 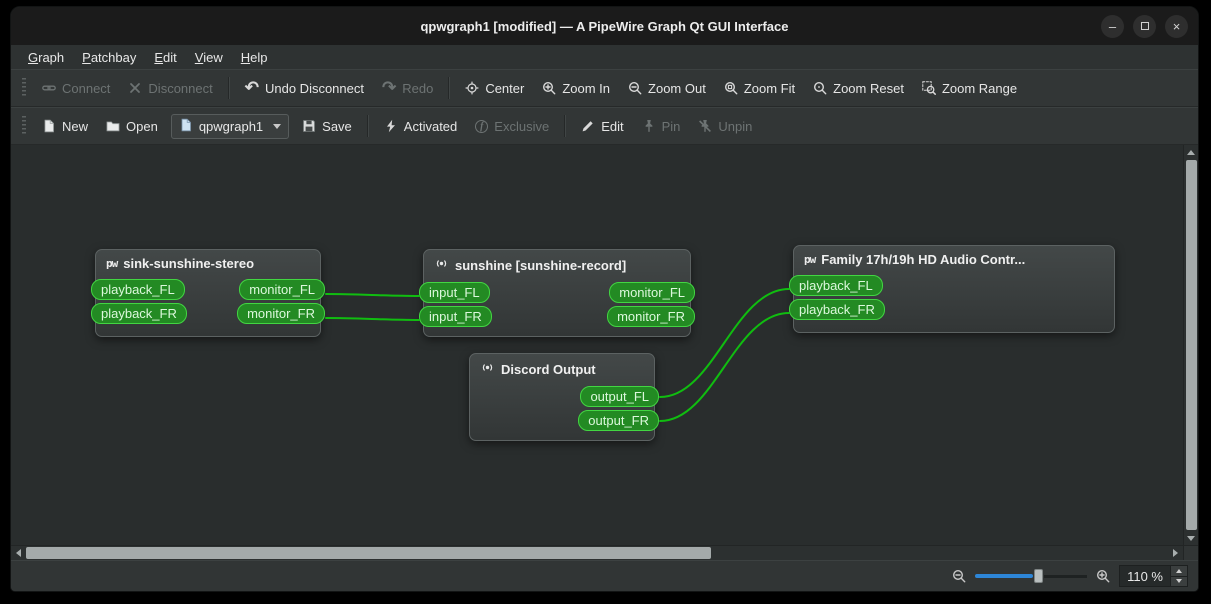 What do you see at coordinates (327, 126) in the screenshot?
I see `save-button: Save` at bounding box center [327, 126].